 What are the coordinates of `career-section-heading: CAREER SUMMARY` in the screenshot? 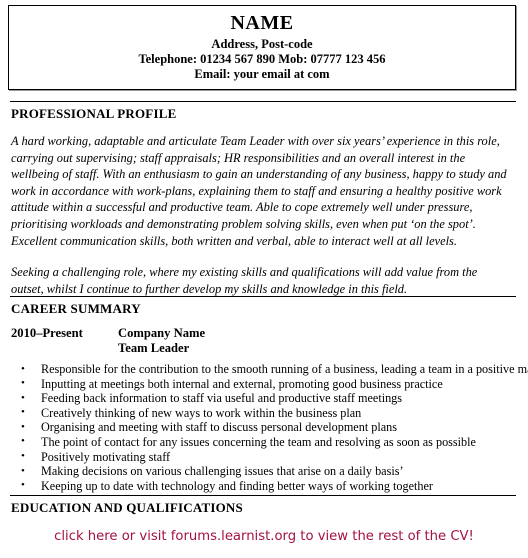 It's located at (76, 308).